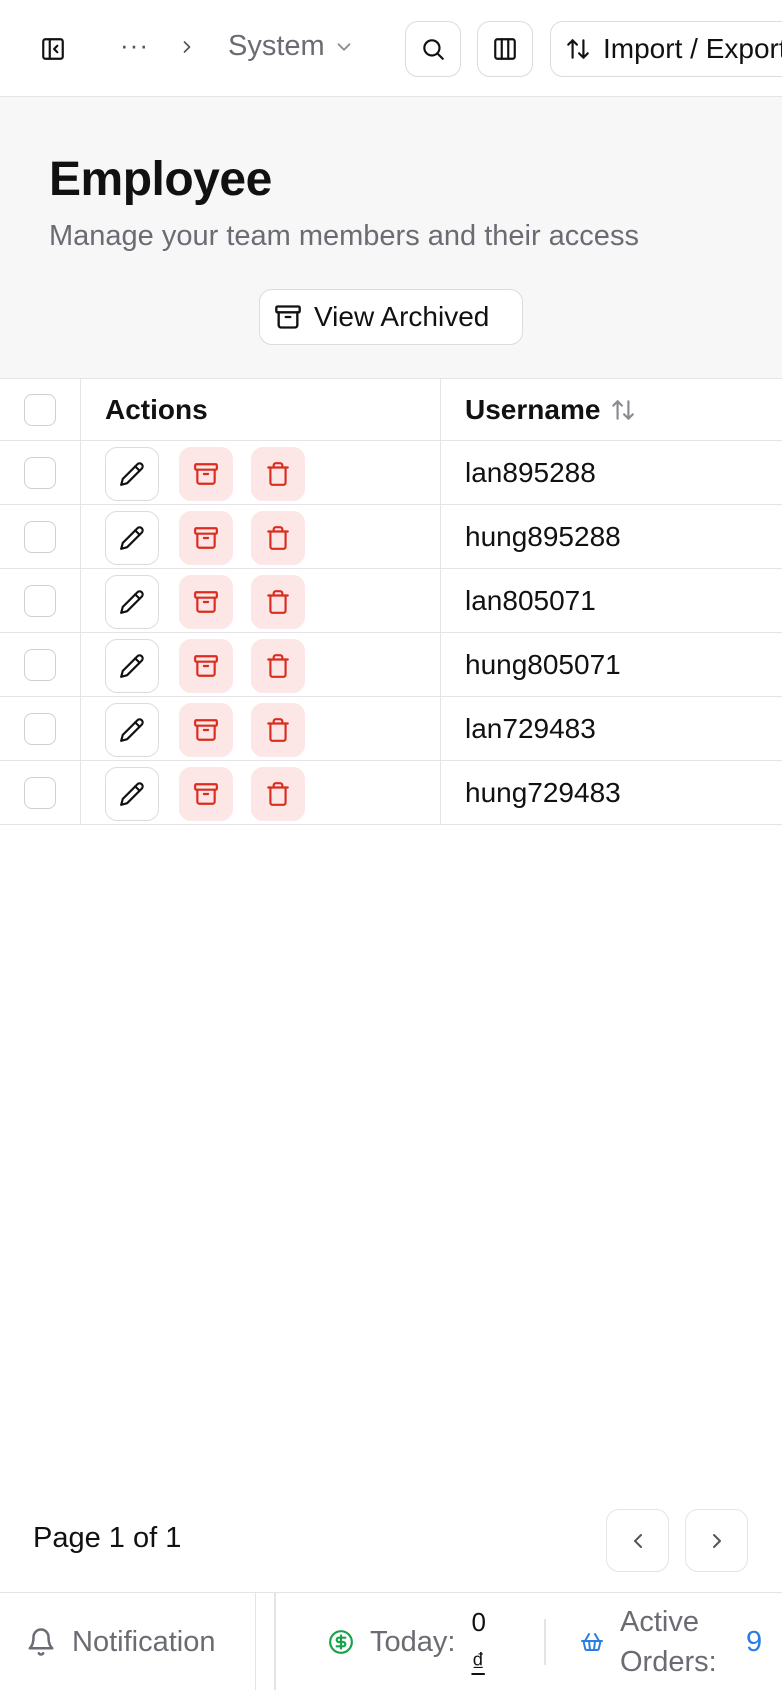 This screenshot has height=1690, width=782. Describe the element at coordinates (261, 409) in the screenshot. I see `actions-column-header: Actions` at that location.